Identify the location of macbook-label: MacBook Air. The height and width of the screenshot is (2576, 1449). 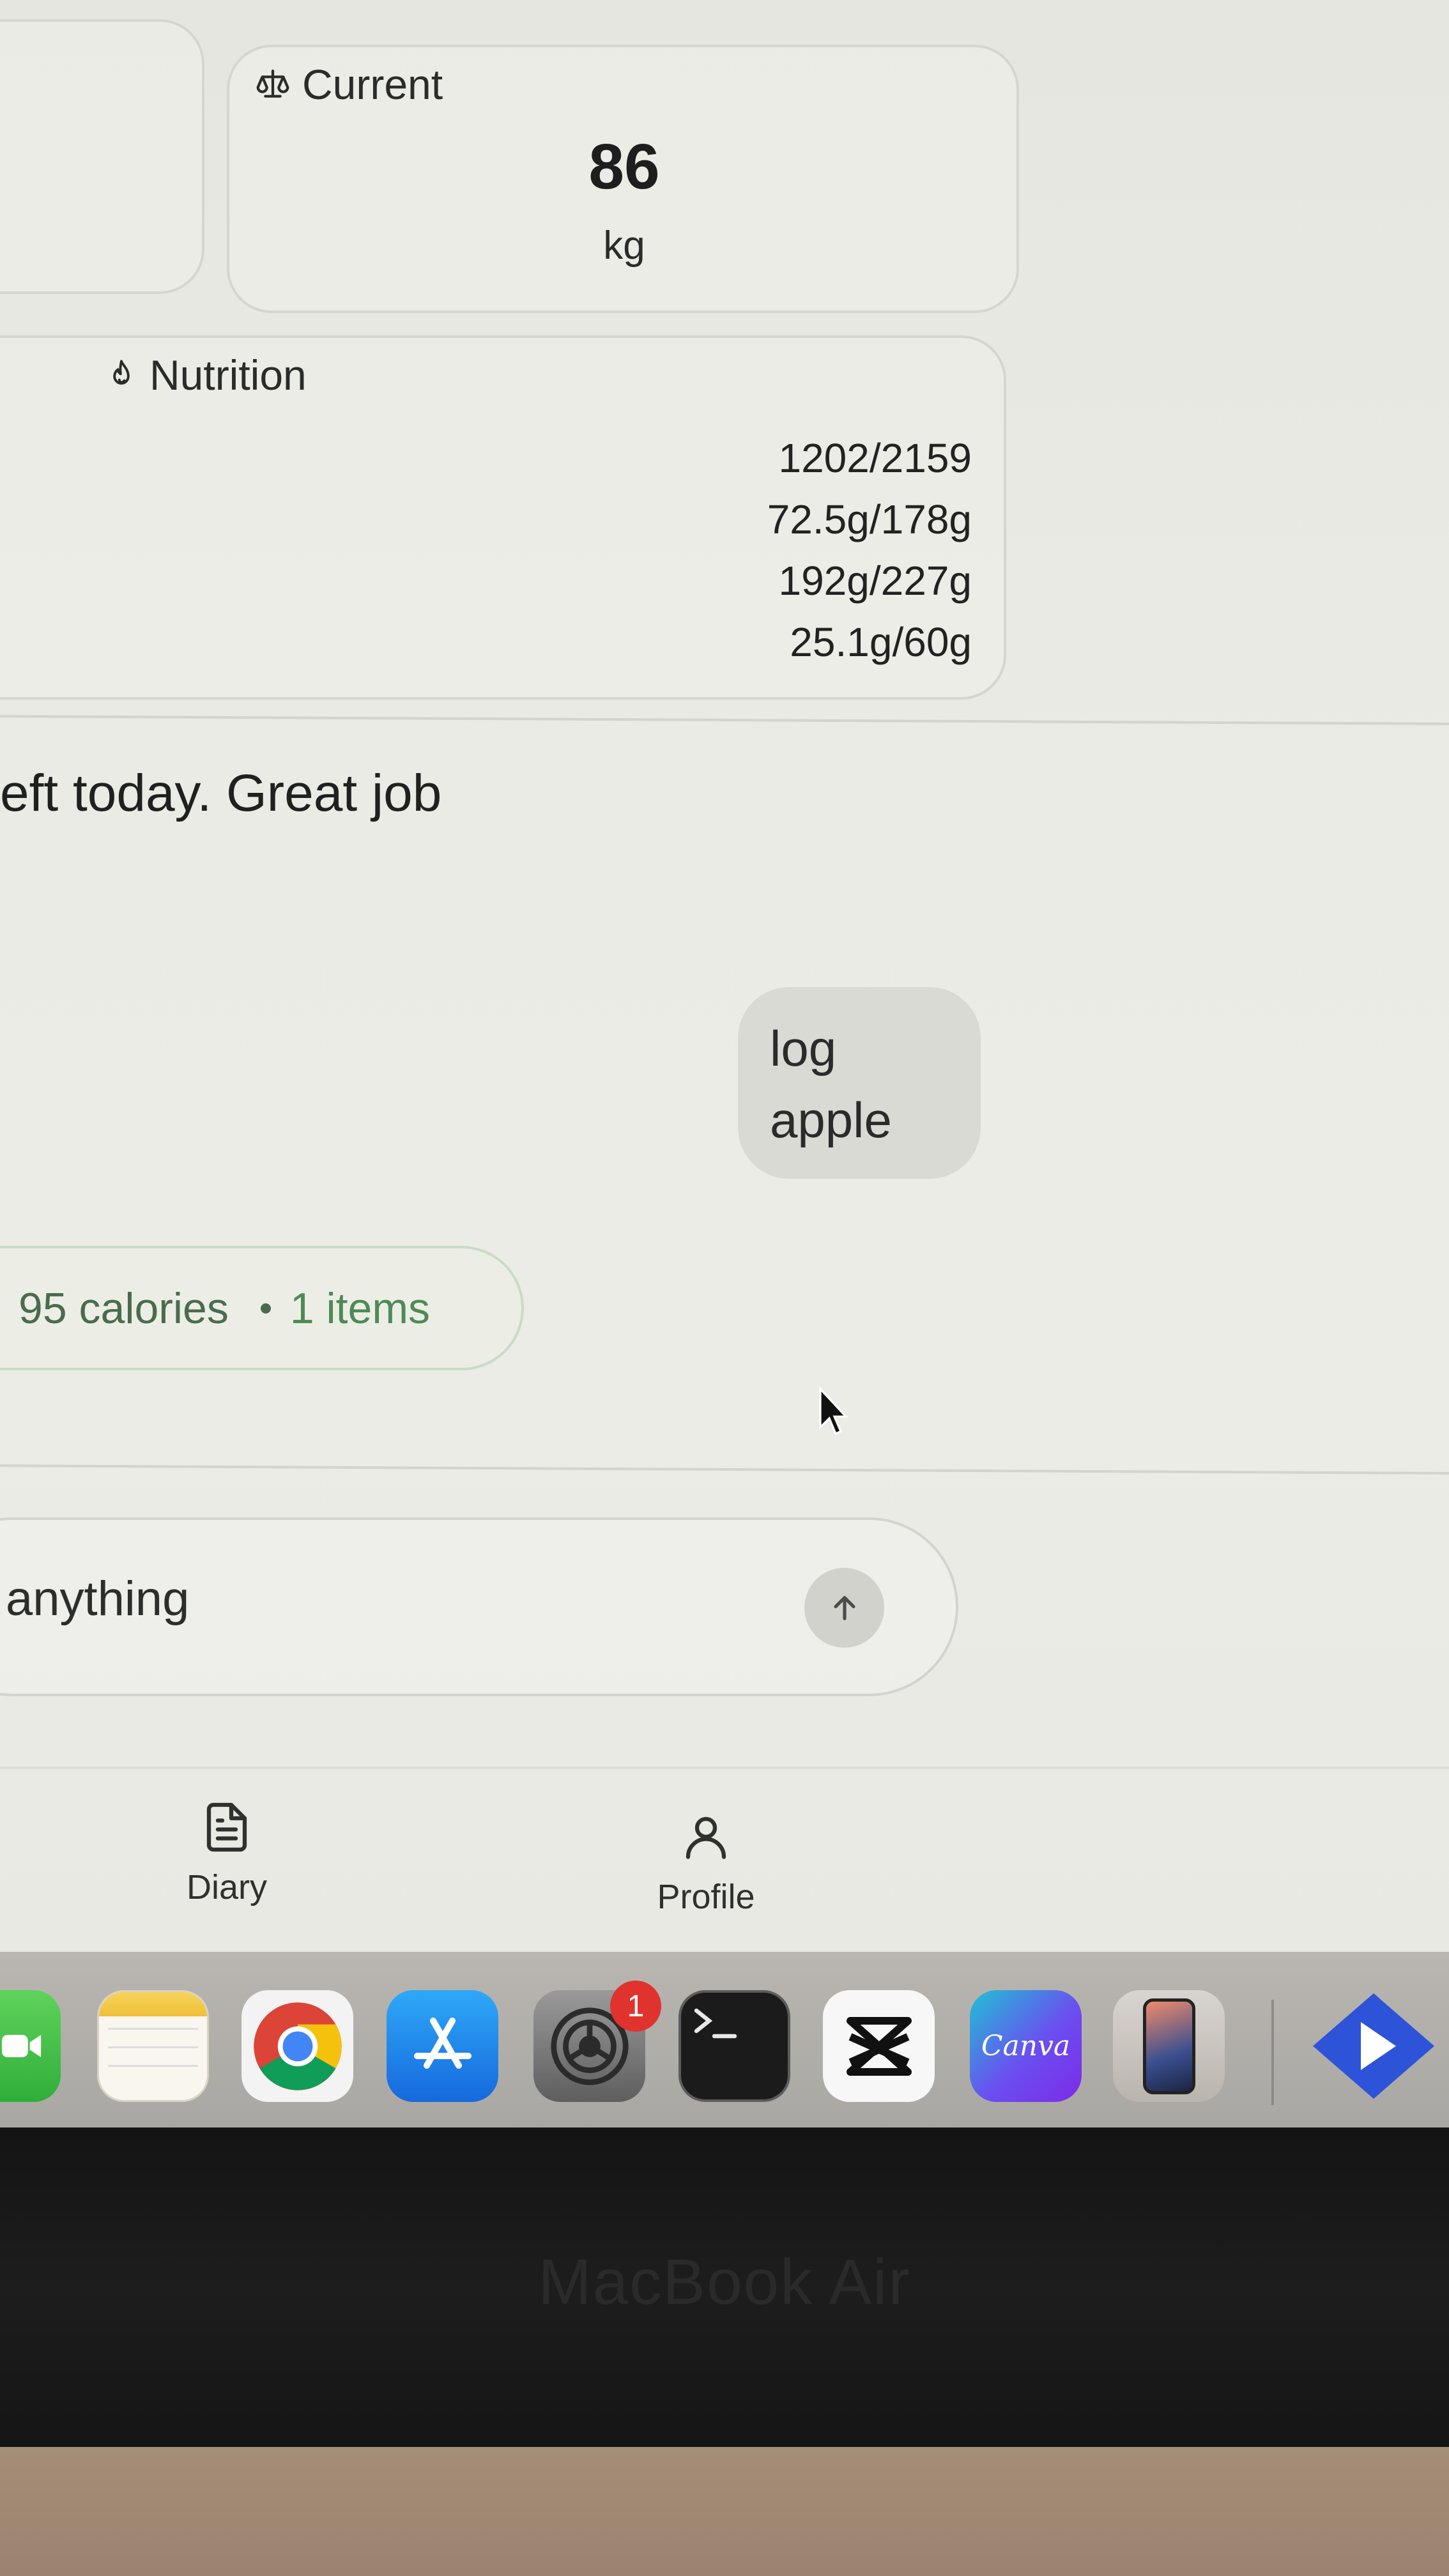
(724, 2282).